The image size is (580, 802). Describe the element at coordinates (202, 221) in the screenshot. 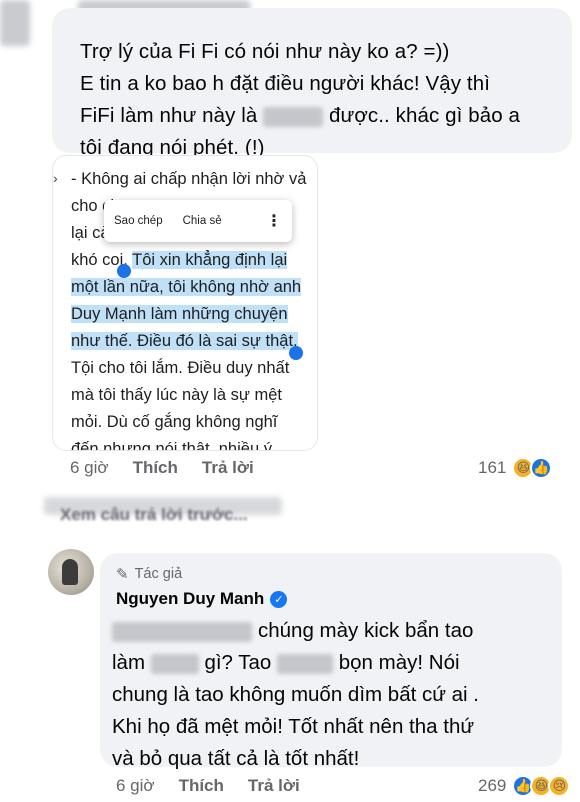

I see `share-menu-item: Chia sẻ` at that location.